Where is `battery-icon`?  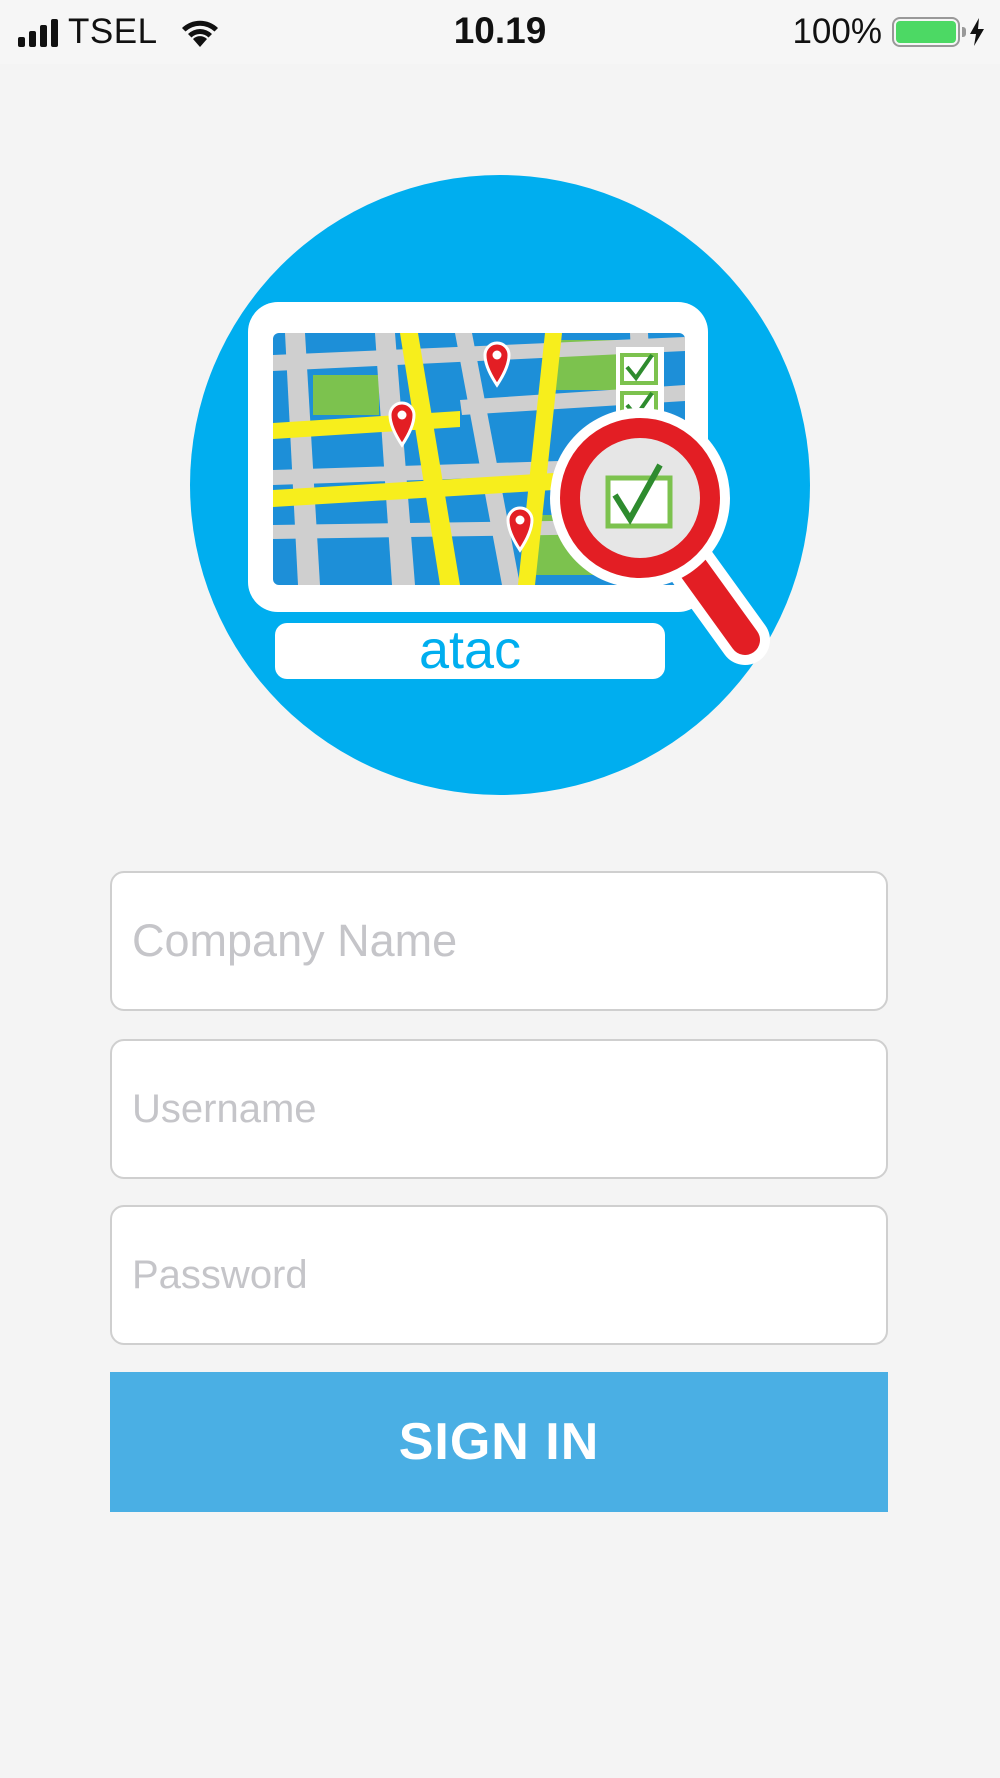 battery-icon is located at coordinates (929, 32).